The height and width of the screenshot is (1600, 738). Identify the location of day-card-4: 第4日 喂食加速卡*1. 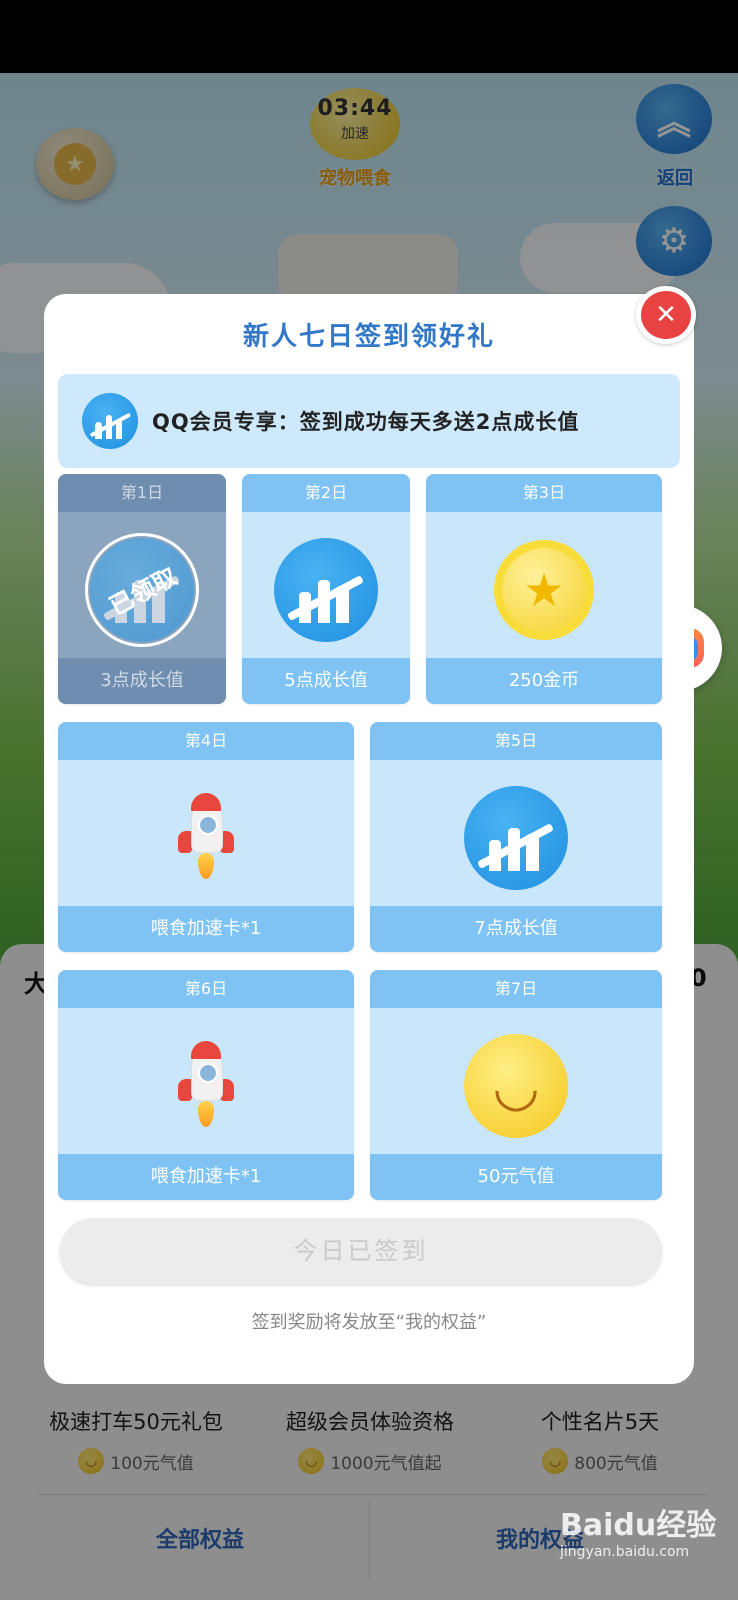
(206, 837).